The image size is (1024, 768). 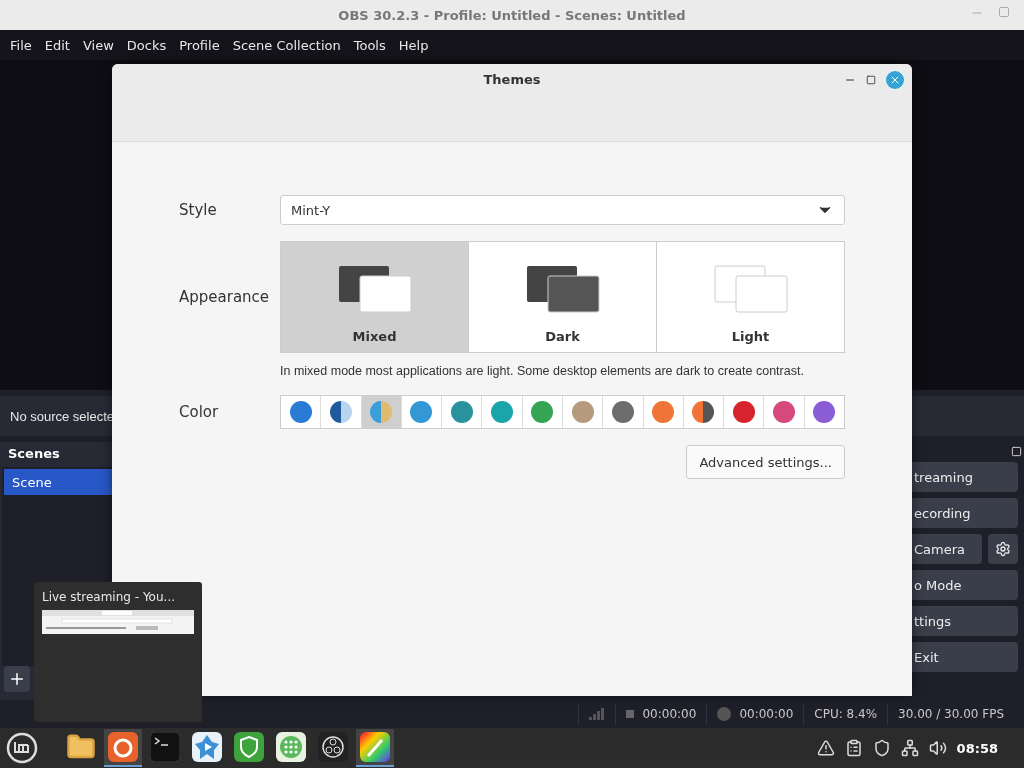 I want to click on appearance-description: In mixed mode most applications are light. Some desktop elements are dark to create contrast., so click(x=542, y=371).